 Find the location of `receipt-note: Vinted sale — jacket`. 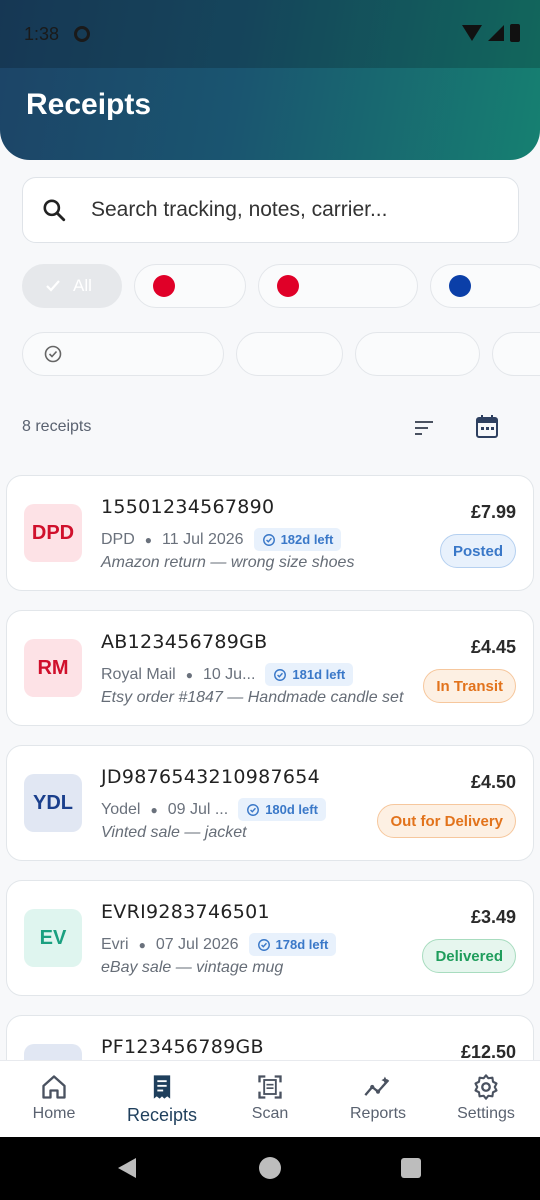

receipt-note: Vinted sale — jacket is located at coordinates (174, 832).